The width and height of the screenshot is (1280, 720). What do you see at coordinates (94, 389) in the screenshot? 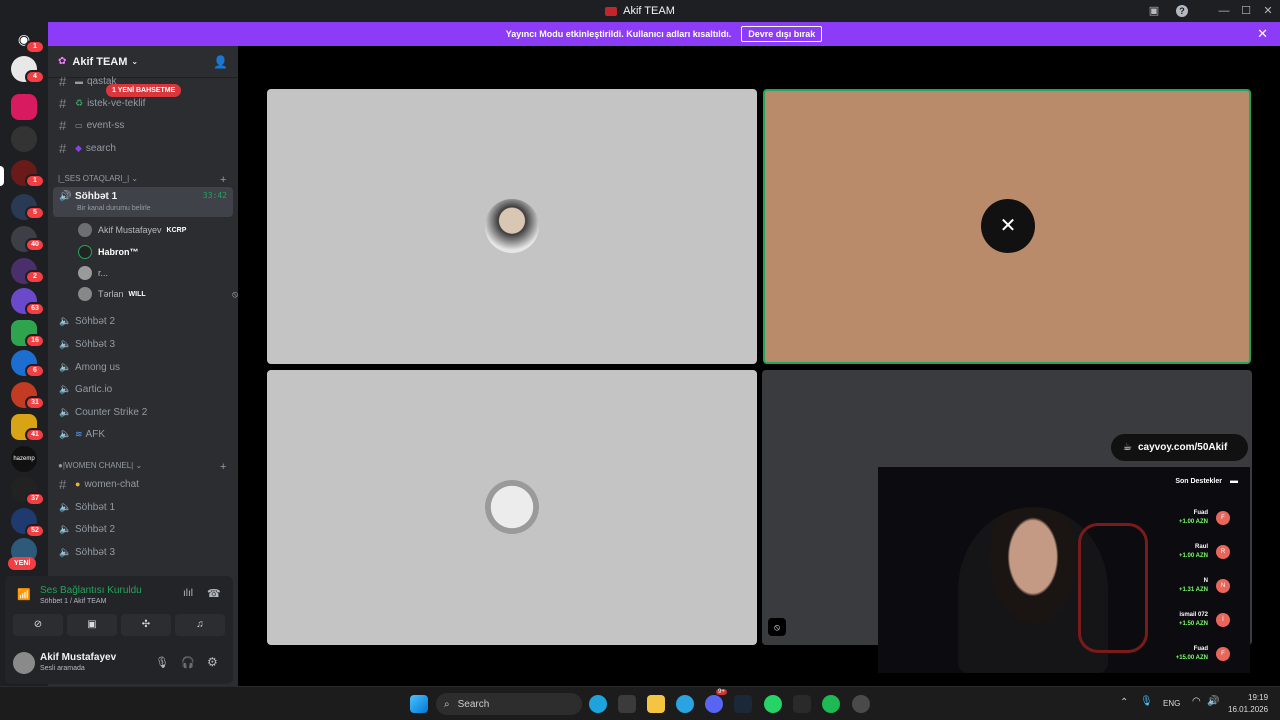
I see `channel-name: Gartic.io` at bounding box center [94, 389].